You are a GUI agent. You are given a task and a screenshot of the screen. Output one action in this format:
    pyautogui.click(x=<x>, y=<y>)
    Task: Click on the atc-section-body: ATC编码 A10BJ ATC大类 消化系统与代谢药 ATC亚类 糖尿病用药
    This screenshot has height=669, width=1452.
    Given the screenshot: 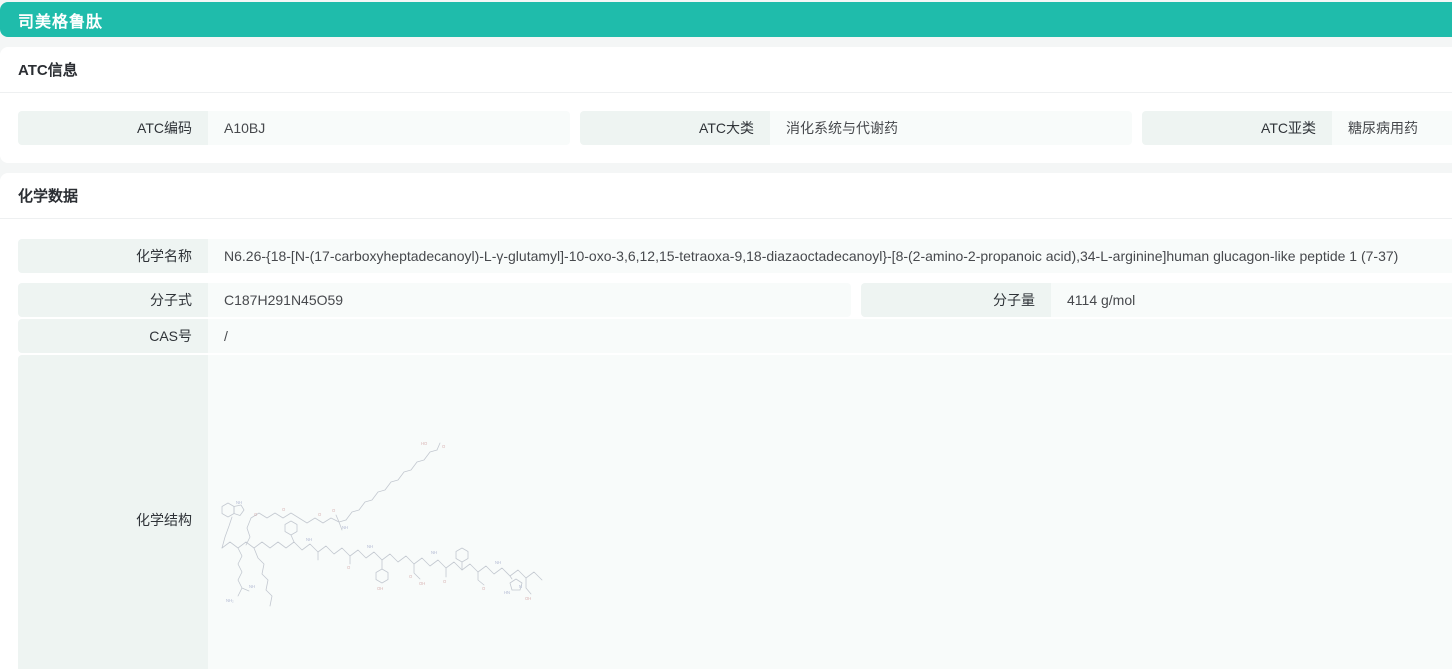 What is the action you would take?
    pyautogui.click(x=726, y=128)
    